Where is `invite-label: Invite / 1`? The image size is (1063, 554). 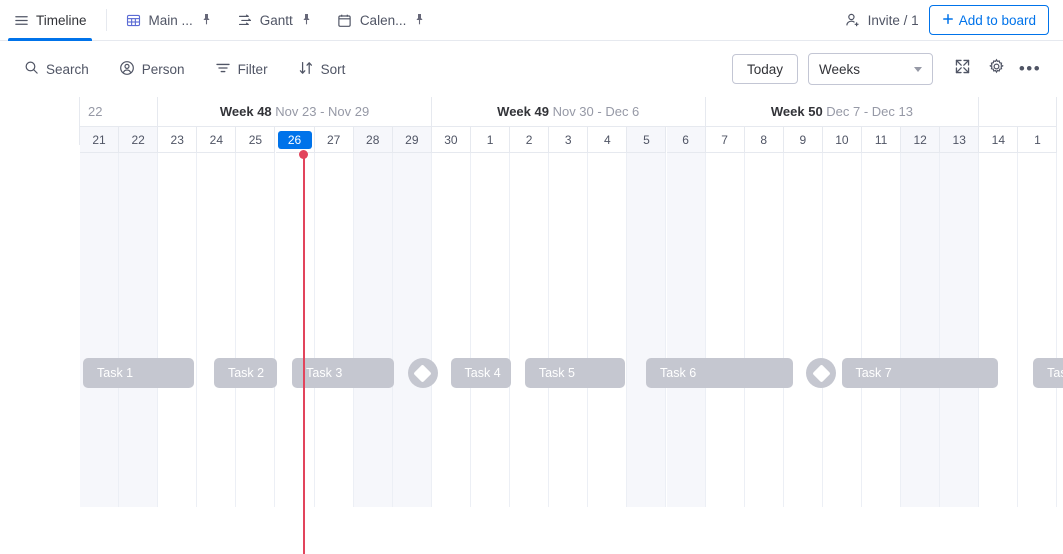
invite-label: Invite / 1 is located at coordinates (893, 20).